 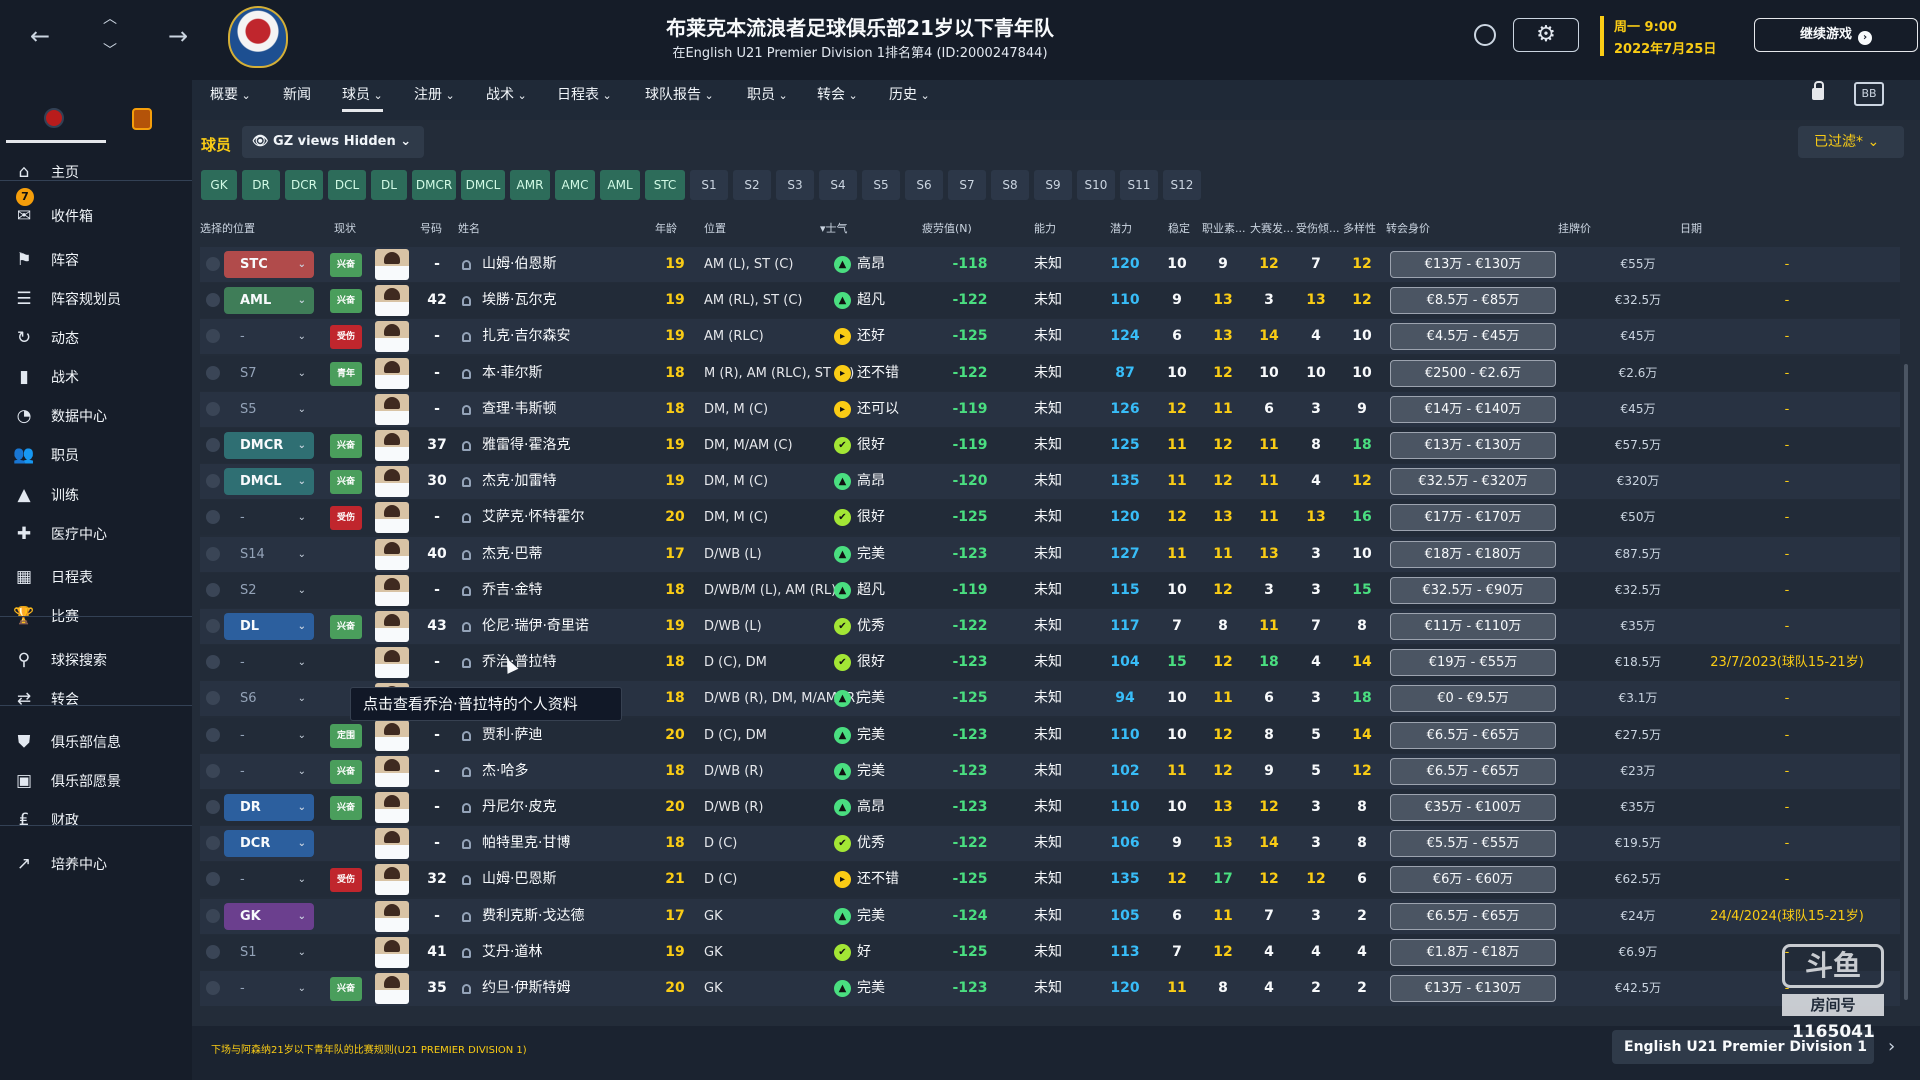 I want to click on sidebar-item-16: ₤ 财政, so click(x=96, y=820).